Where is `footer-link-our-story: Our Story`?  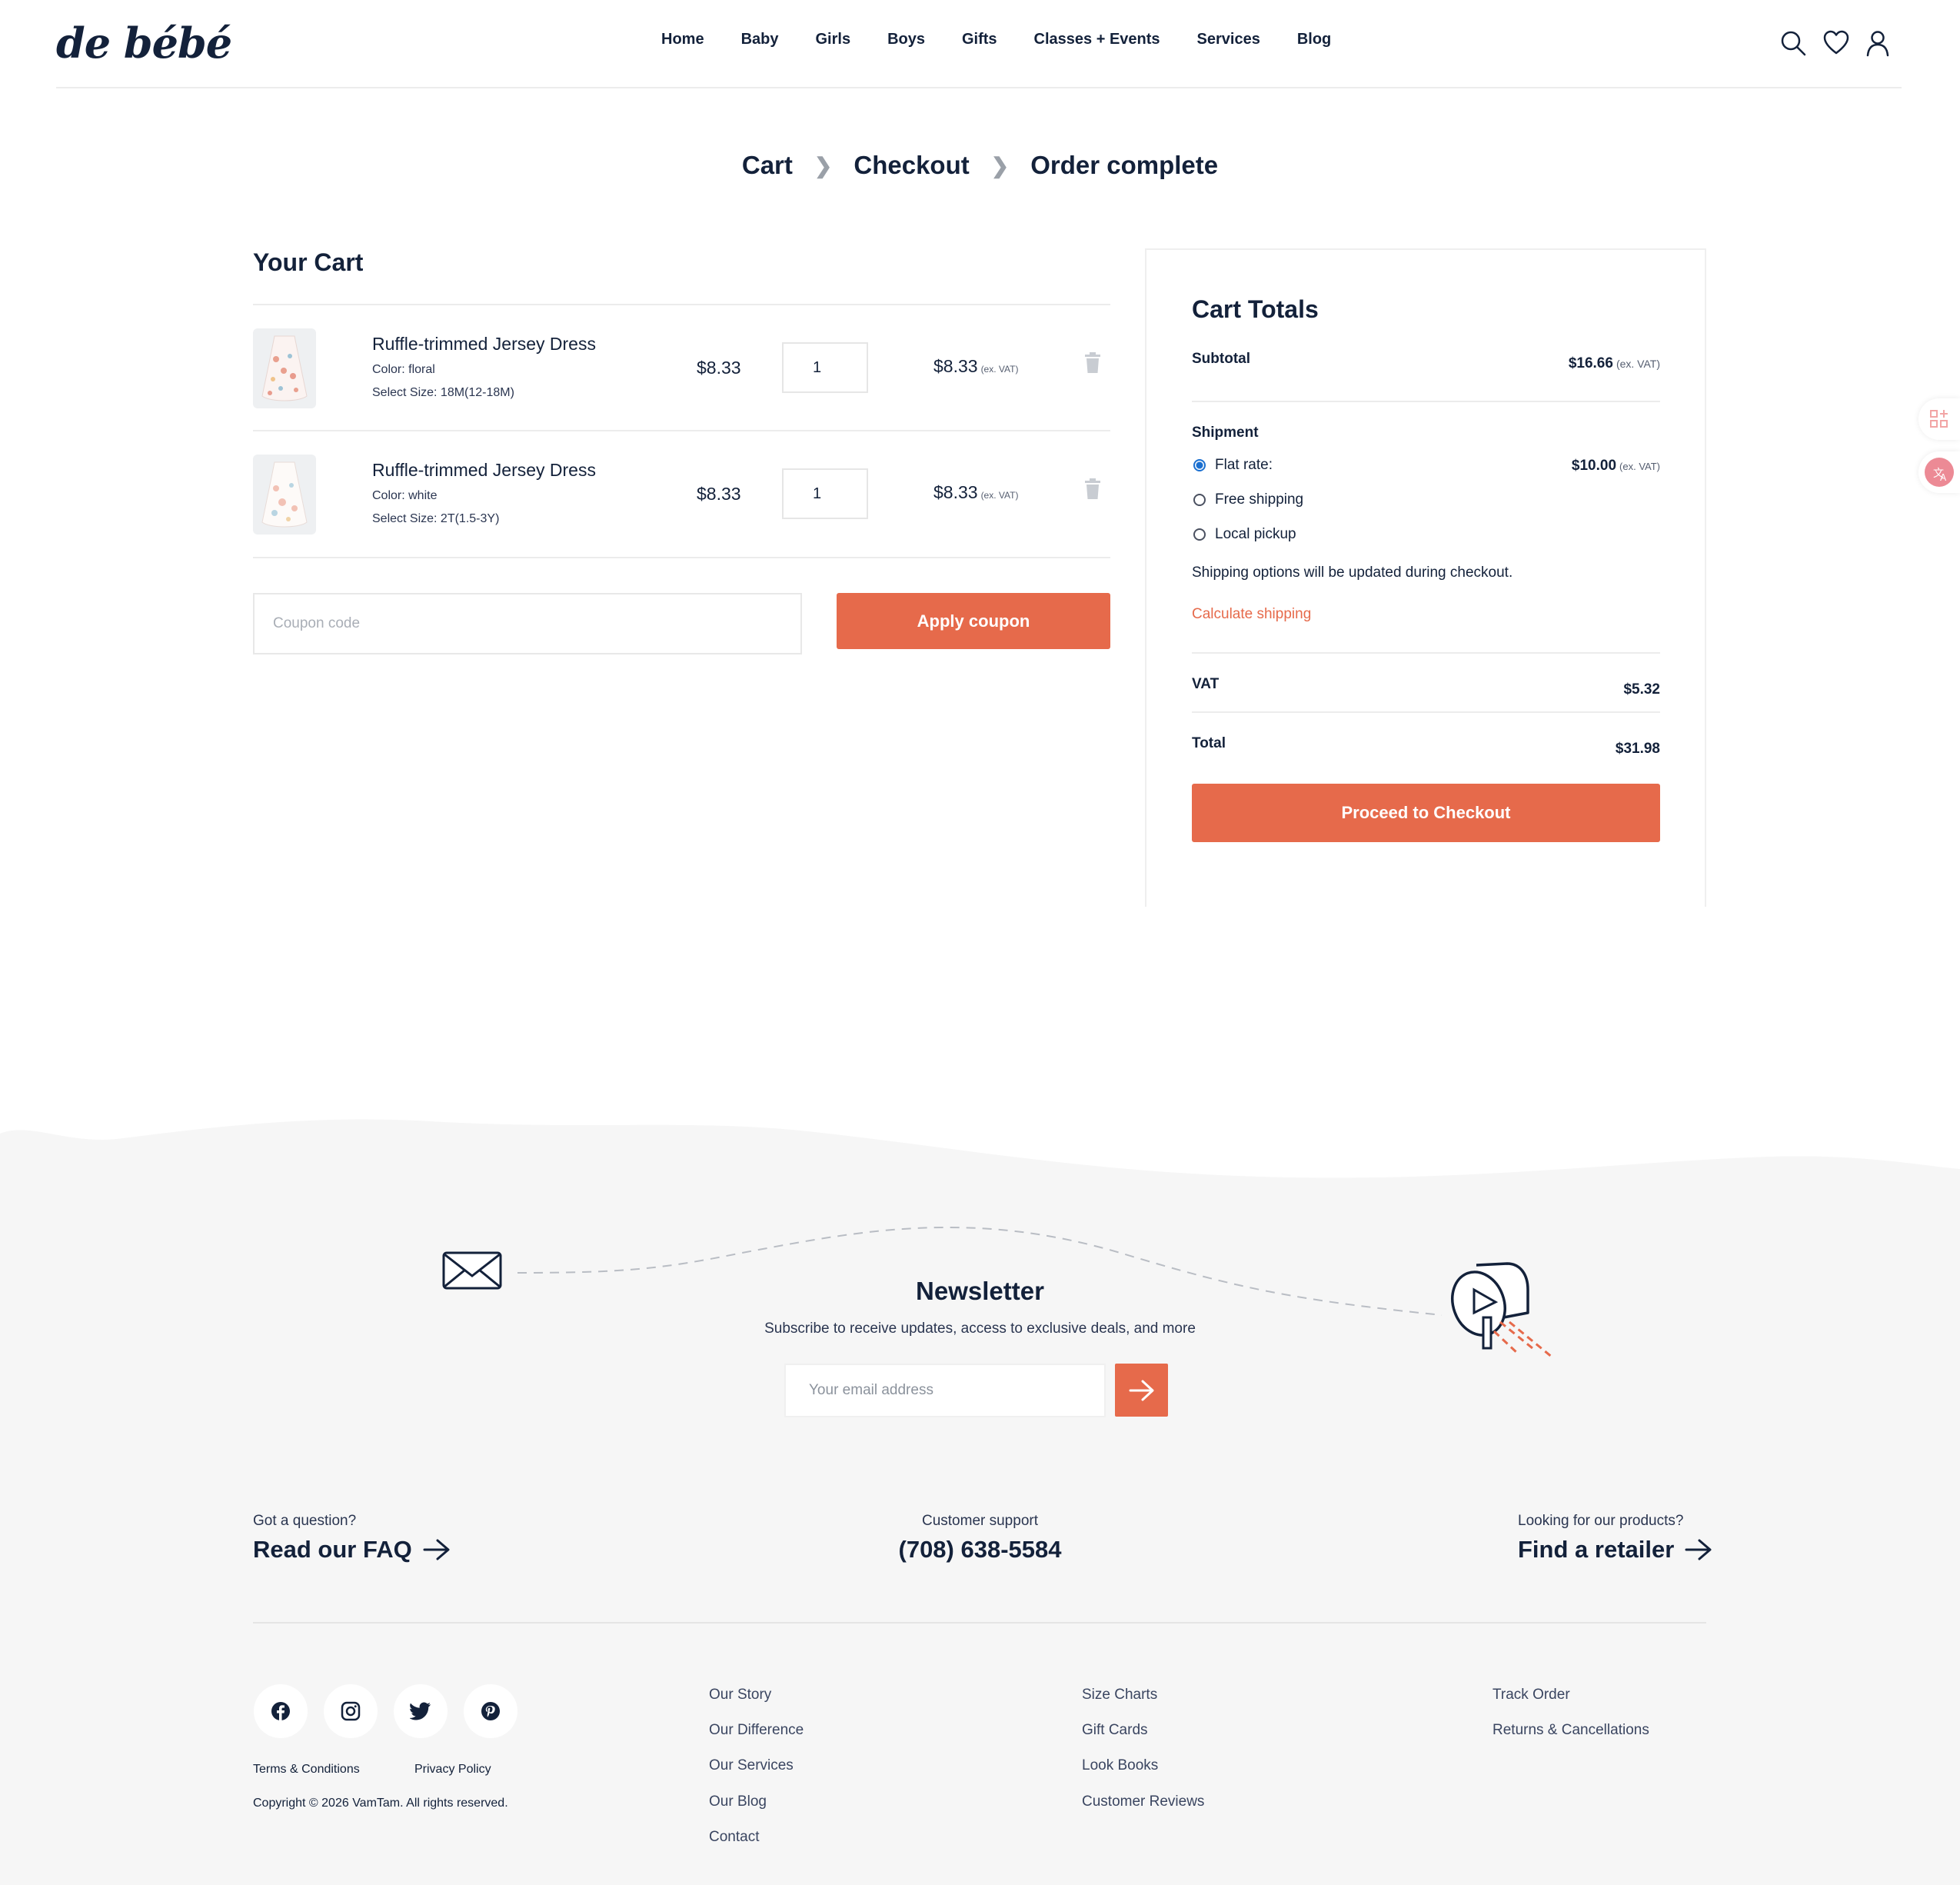
footer-link-our-story: Our Story is located at coordinates (740, 1695).